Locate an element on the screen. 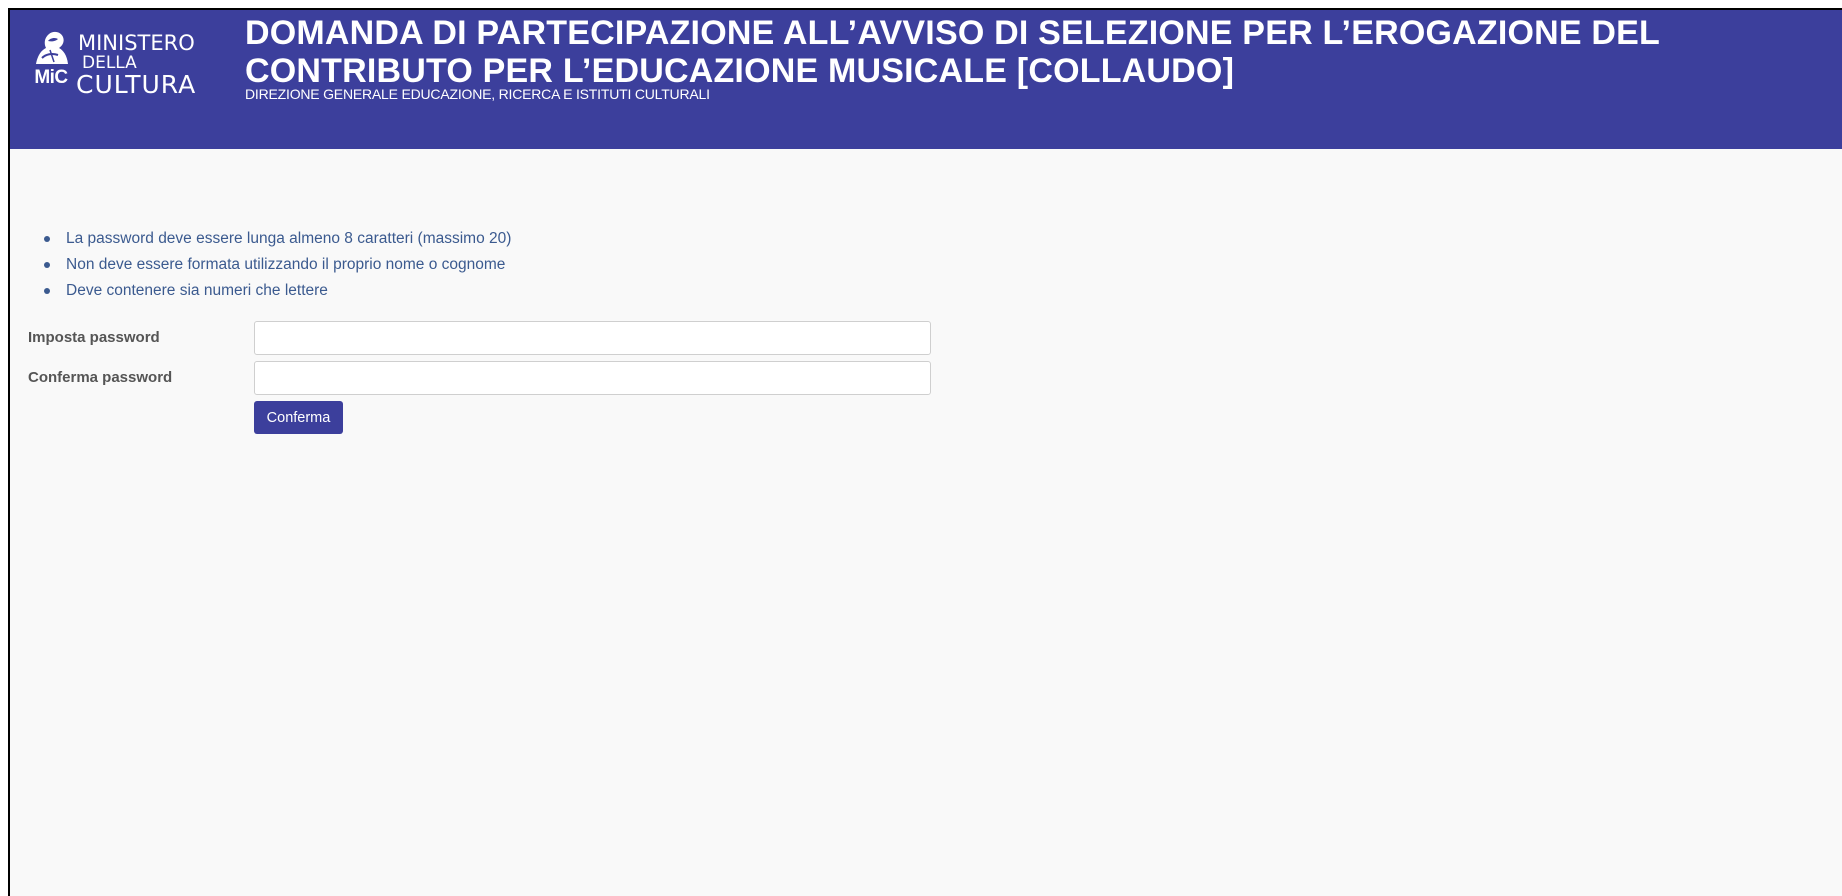 The width and height of the screenshot is (1842, 896). confirm-password-row: Conferma password is located at coordinates (480, 378).